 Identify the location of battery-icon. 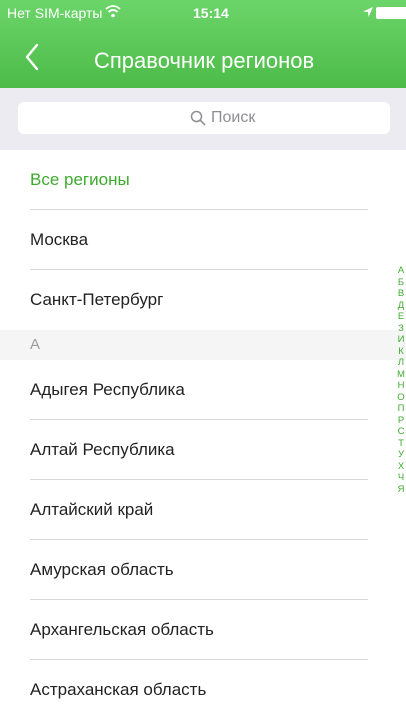
(391, 13).